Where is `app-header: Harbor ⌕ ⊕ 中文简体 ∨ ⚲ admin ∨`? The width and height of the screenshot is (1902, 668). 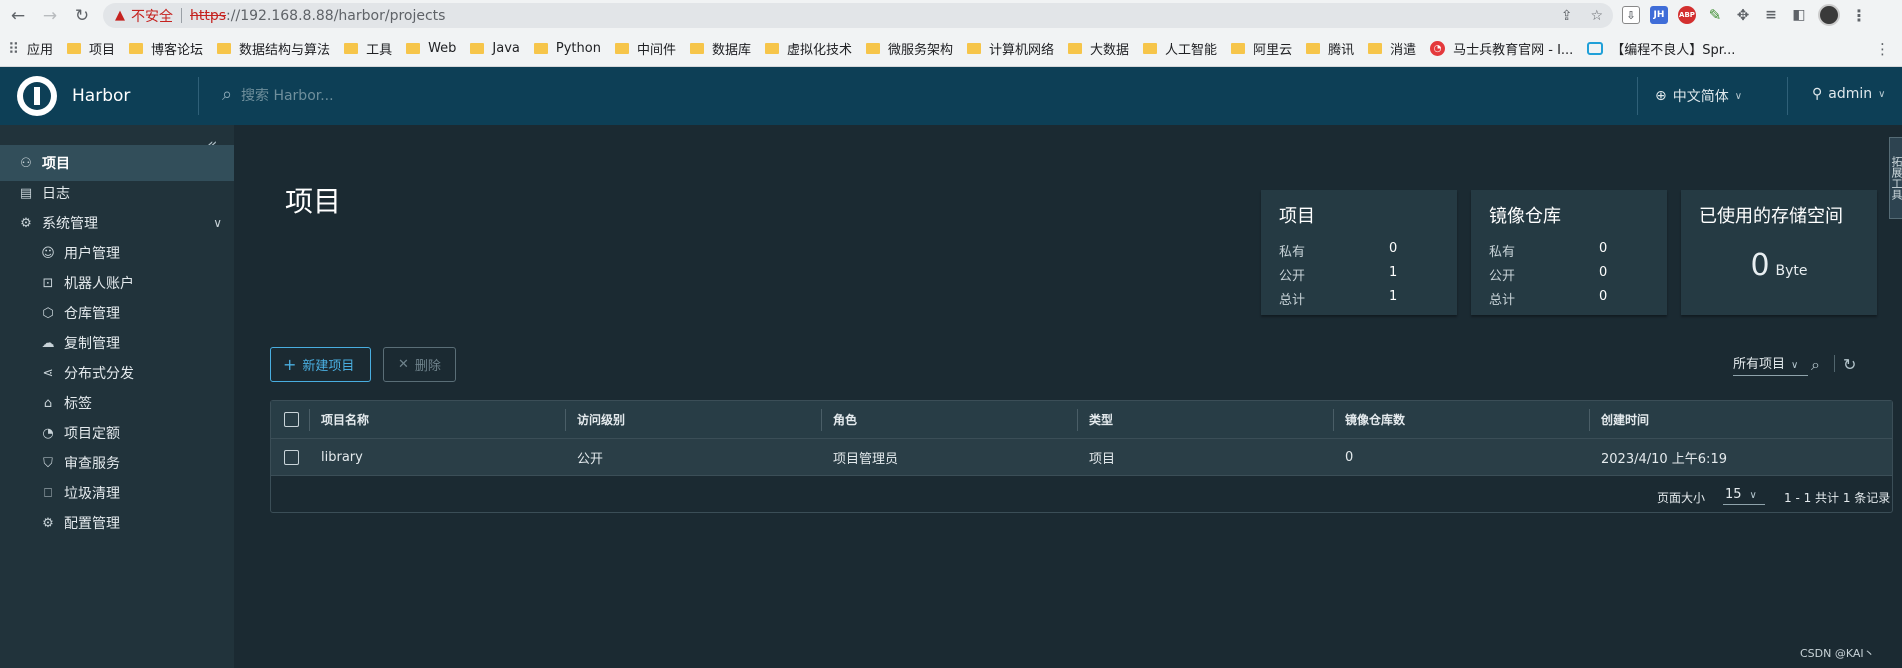 app-header: Harbor ⌕ ⊕ 中文简体 ∨ ⚲ admin ∨ is located at coordinates (951, 96).